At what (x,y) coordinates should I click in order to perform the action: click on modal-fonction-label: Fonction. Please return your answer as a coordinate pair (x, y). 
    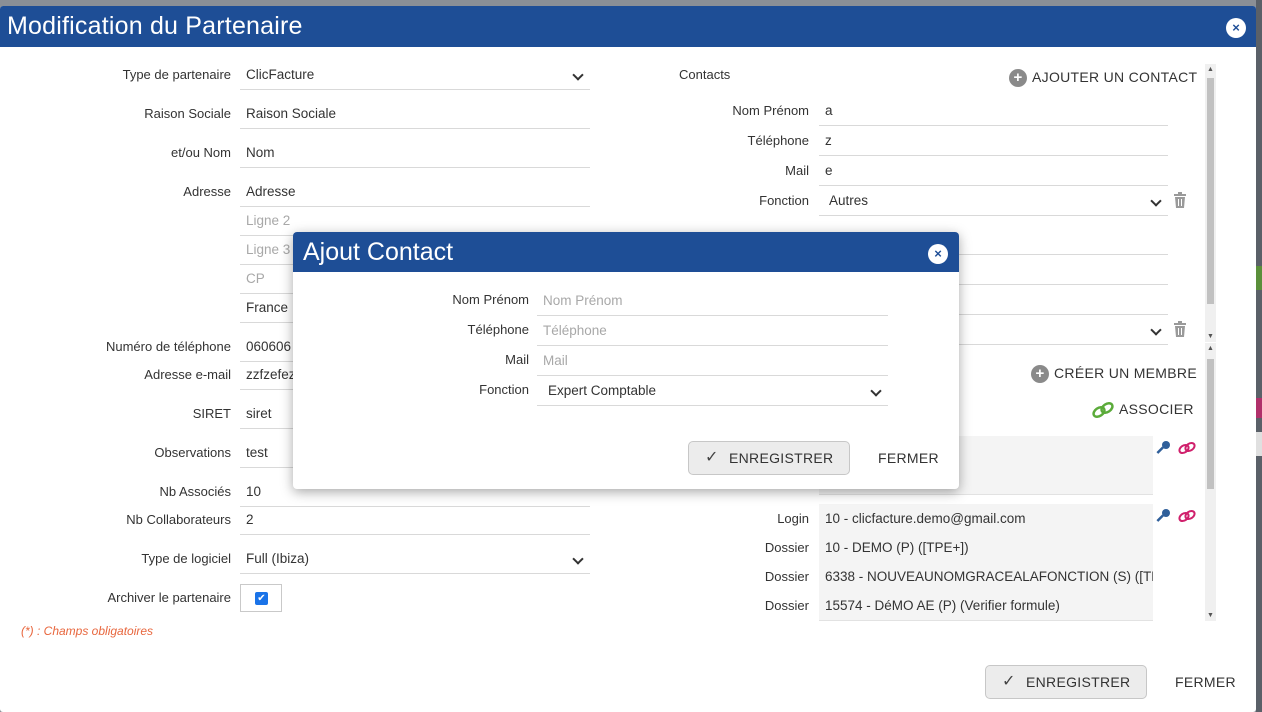
    Looking at the image, I should click on (504, 389).